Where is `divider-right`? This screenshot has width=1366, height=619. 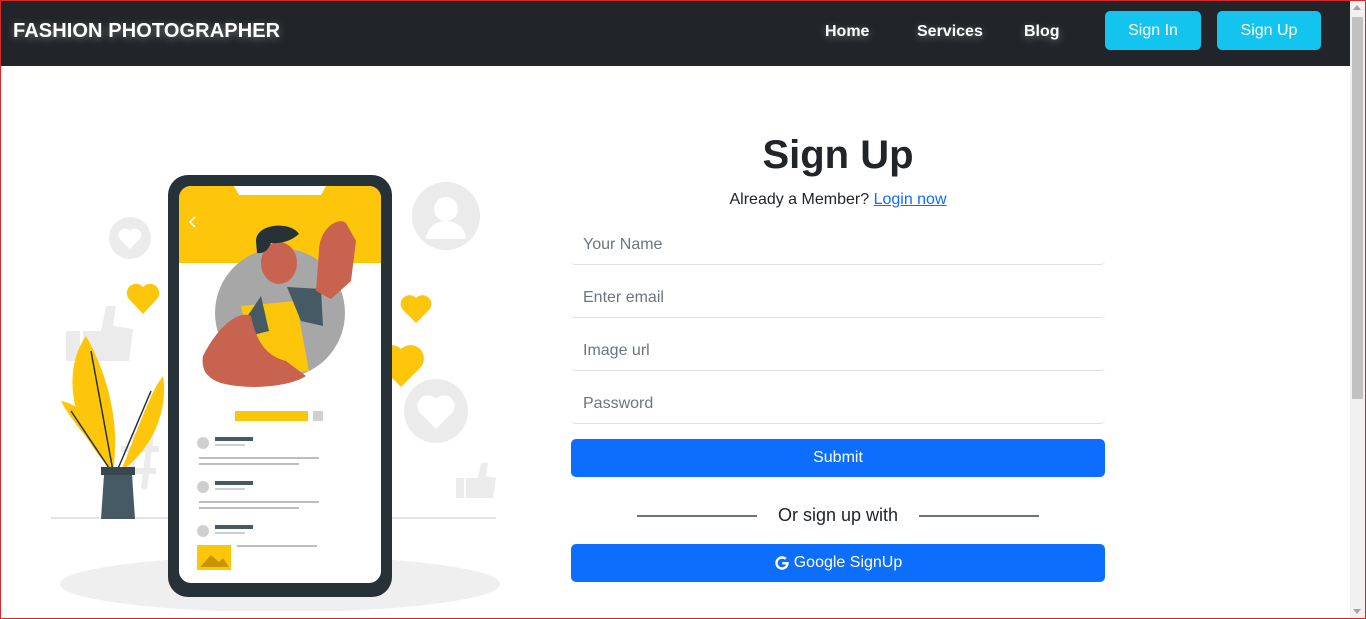 divider-right is located at coordinates (979, 516).